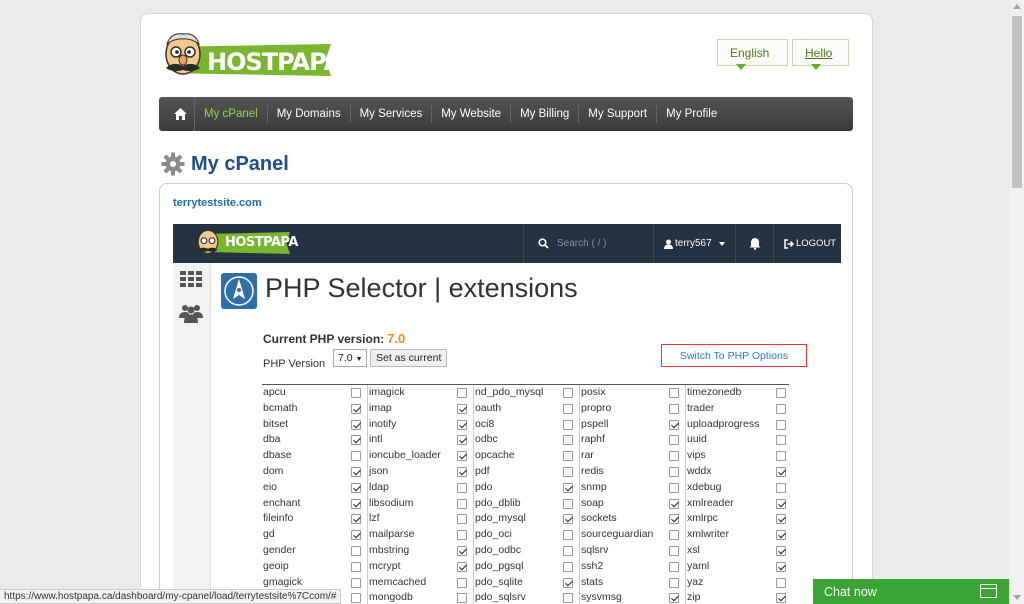 The height and width of the screenshot is (604, 1024). Describe the element at coordinates (350, 358) in the screenshot. I see `php-version-select: 7.0 ▼` at that location.